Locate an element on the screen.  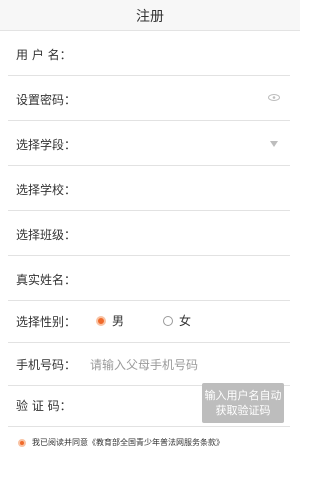
get-code-button: 输入用户名自动 获取验证码 is located at coordinates (243, 403).